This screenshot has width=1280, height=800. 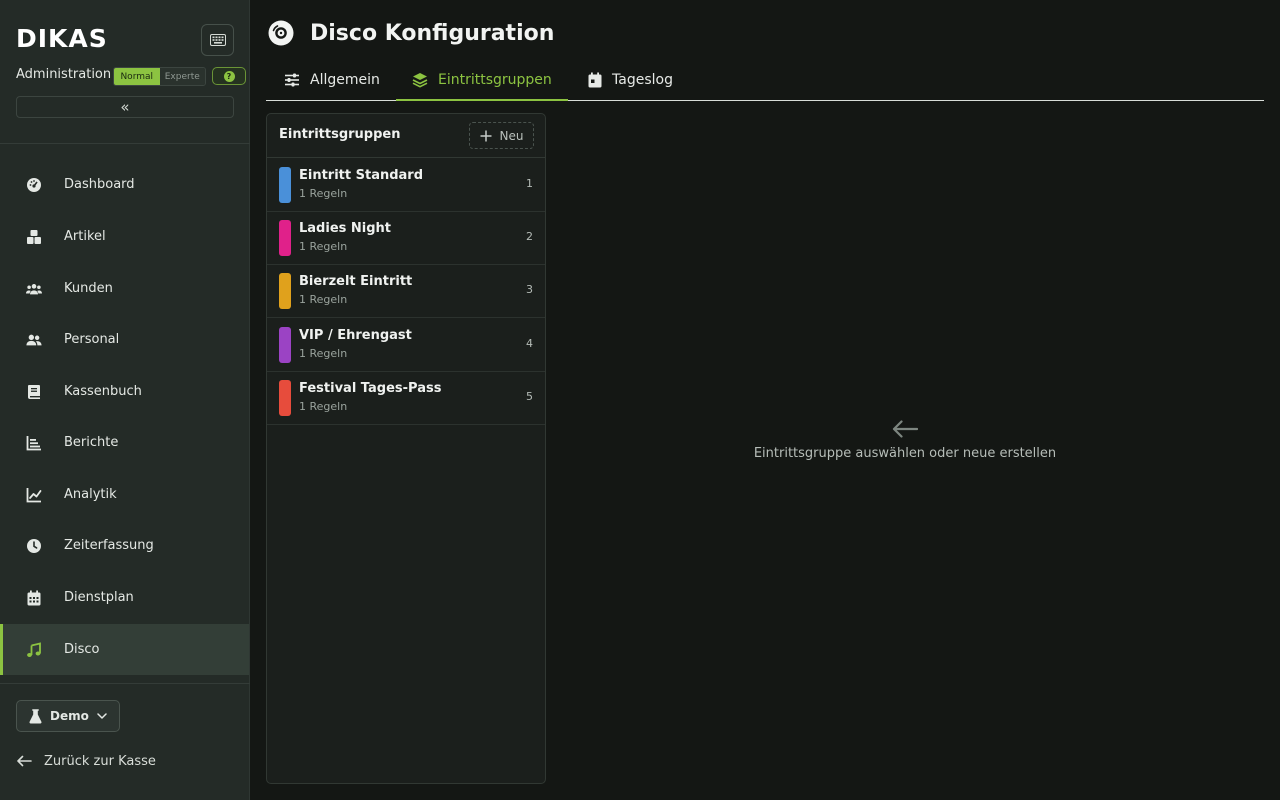 I want to click on group-name: VIP / Ehrengast, so click(x=355, y=335).